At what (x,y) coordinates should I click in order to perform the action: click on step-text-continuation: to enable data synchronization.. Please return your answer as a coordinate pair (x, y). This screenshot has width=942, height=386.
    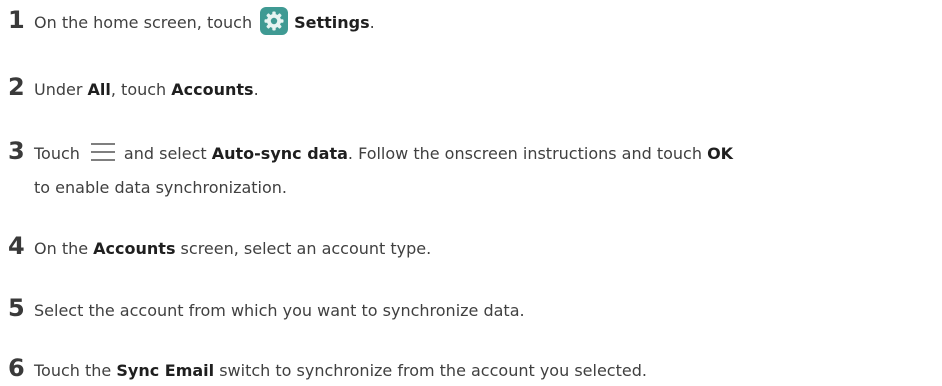
    Looking at the image, I should click on (161, 187).